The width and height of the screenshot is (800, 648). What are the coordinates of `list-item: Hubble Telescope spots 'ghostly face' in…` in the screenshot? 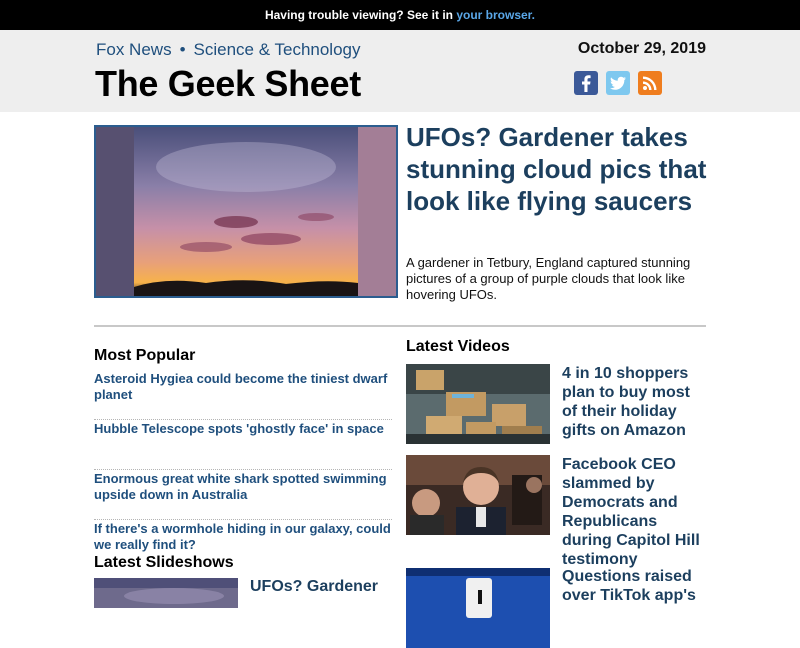 It's located at (243, 445).